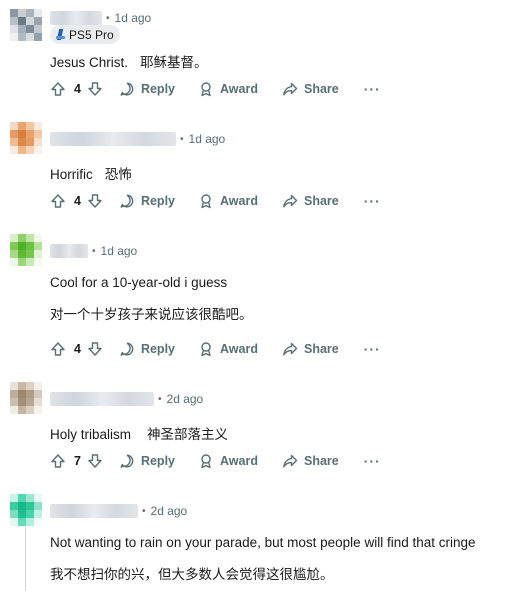 This screenshot has width=528, height=591. I want to click on comment-meta: • 1d ago, so click(137, 139).